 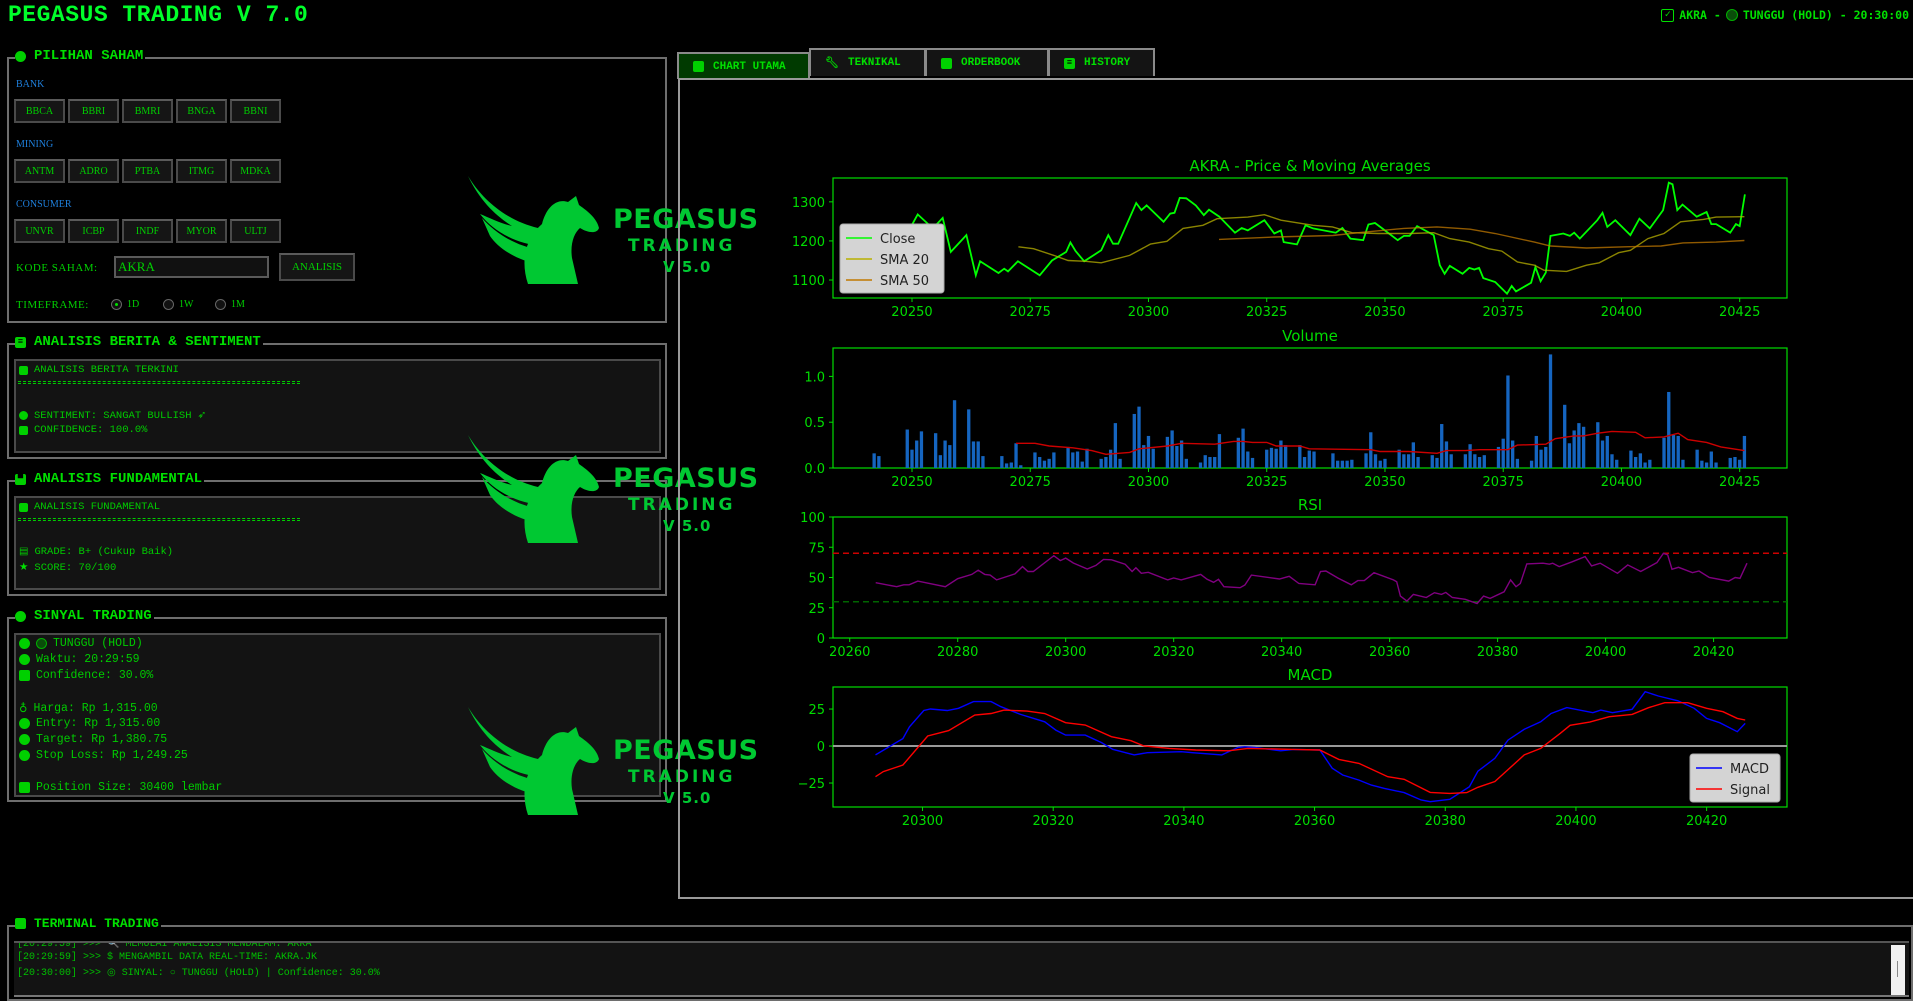 What do you see at coordinates (911, 482) in the screenshot?
I see `x-tick-label: 20250` at bounding box center [911, 482].